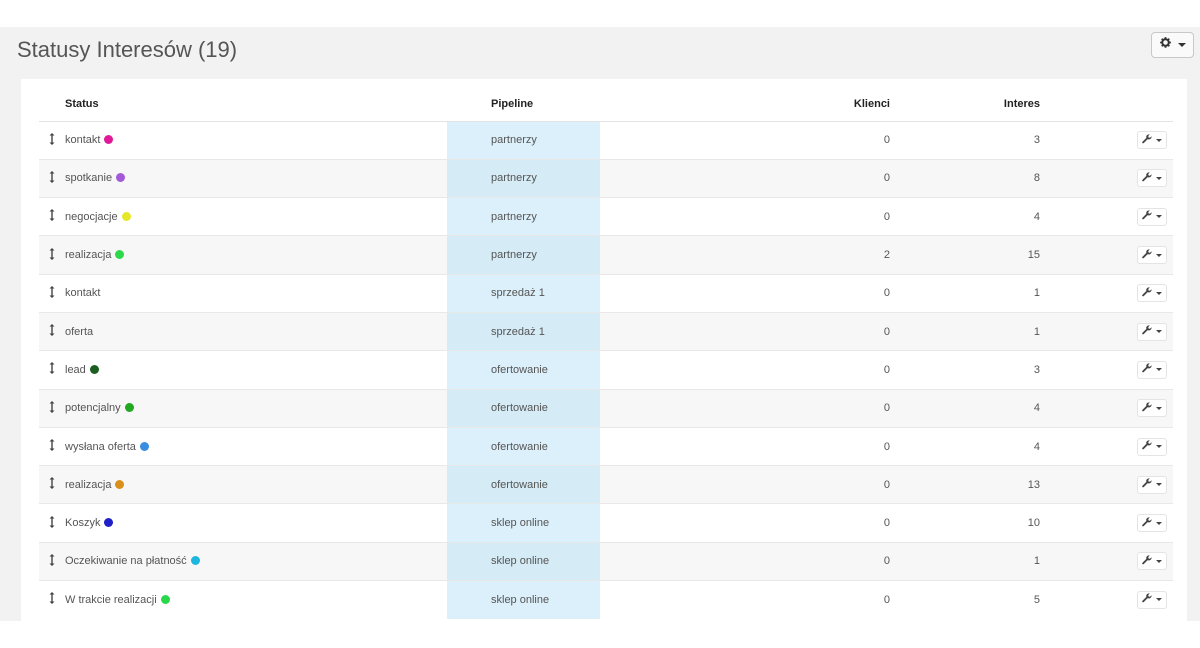  I want to click on status-cell: spotkanie, so click(256, 178).